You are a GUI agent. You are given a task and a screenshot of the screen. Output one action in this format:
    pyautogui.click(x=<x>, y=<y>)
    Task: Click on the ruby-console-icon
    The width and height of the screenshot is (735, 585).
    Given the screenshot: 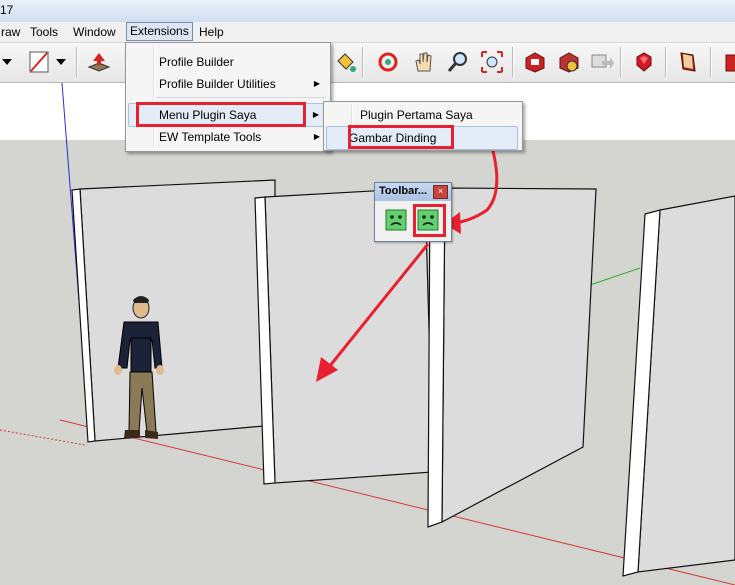 What is the action you would take?
    pyautogui.click(x=644, y=62)
    